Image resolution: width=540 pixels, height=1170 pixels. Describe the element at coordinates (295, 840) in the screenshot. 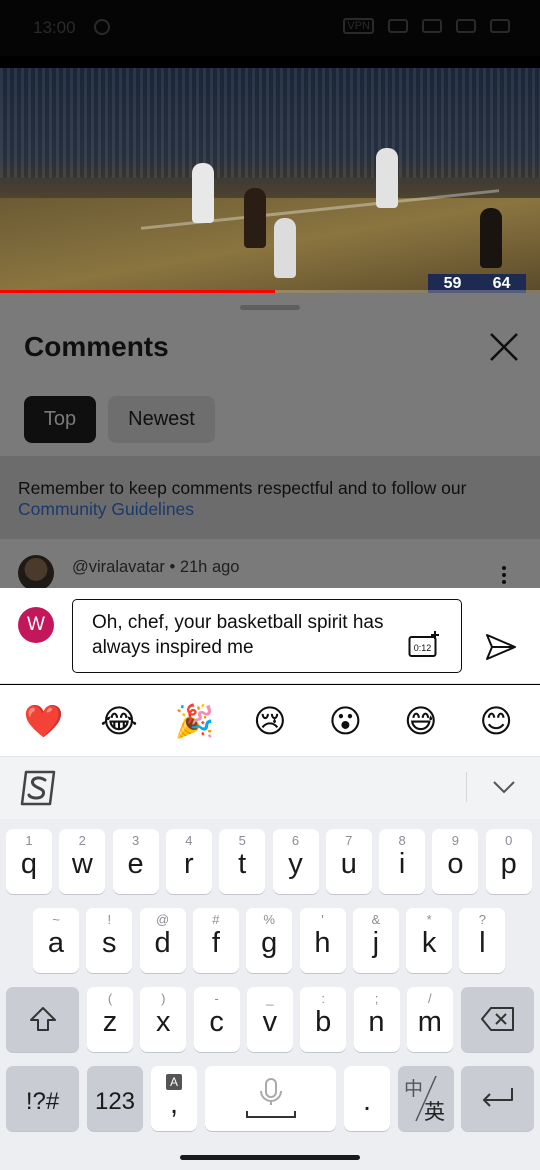

I see `key-hint: 6` at that location.